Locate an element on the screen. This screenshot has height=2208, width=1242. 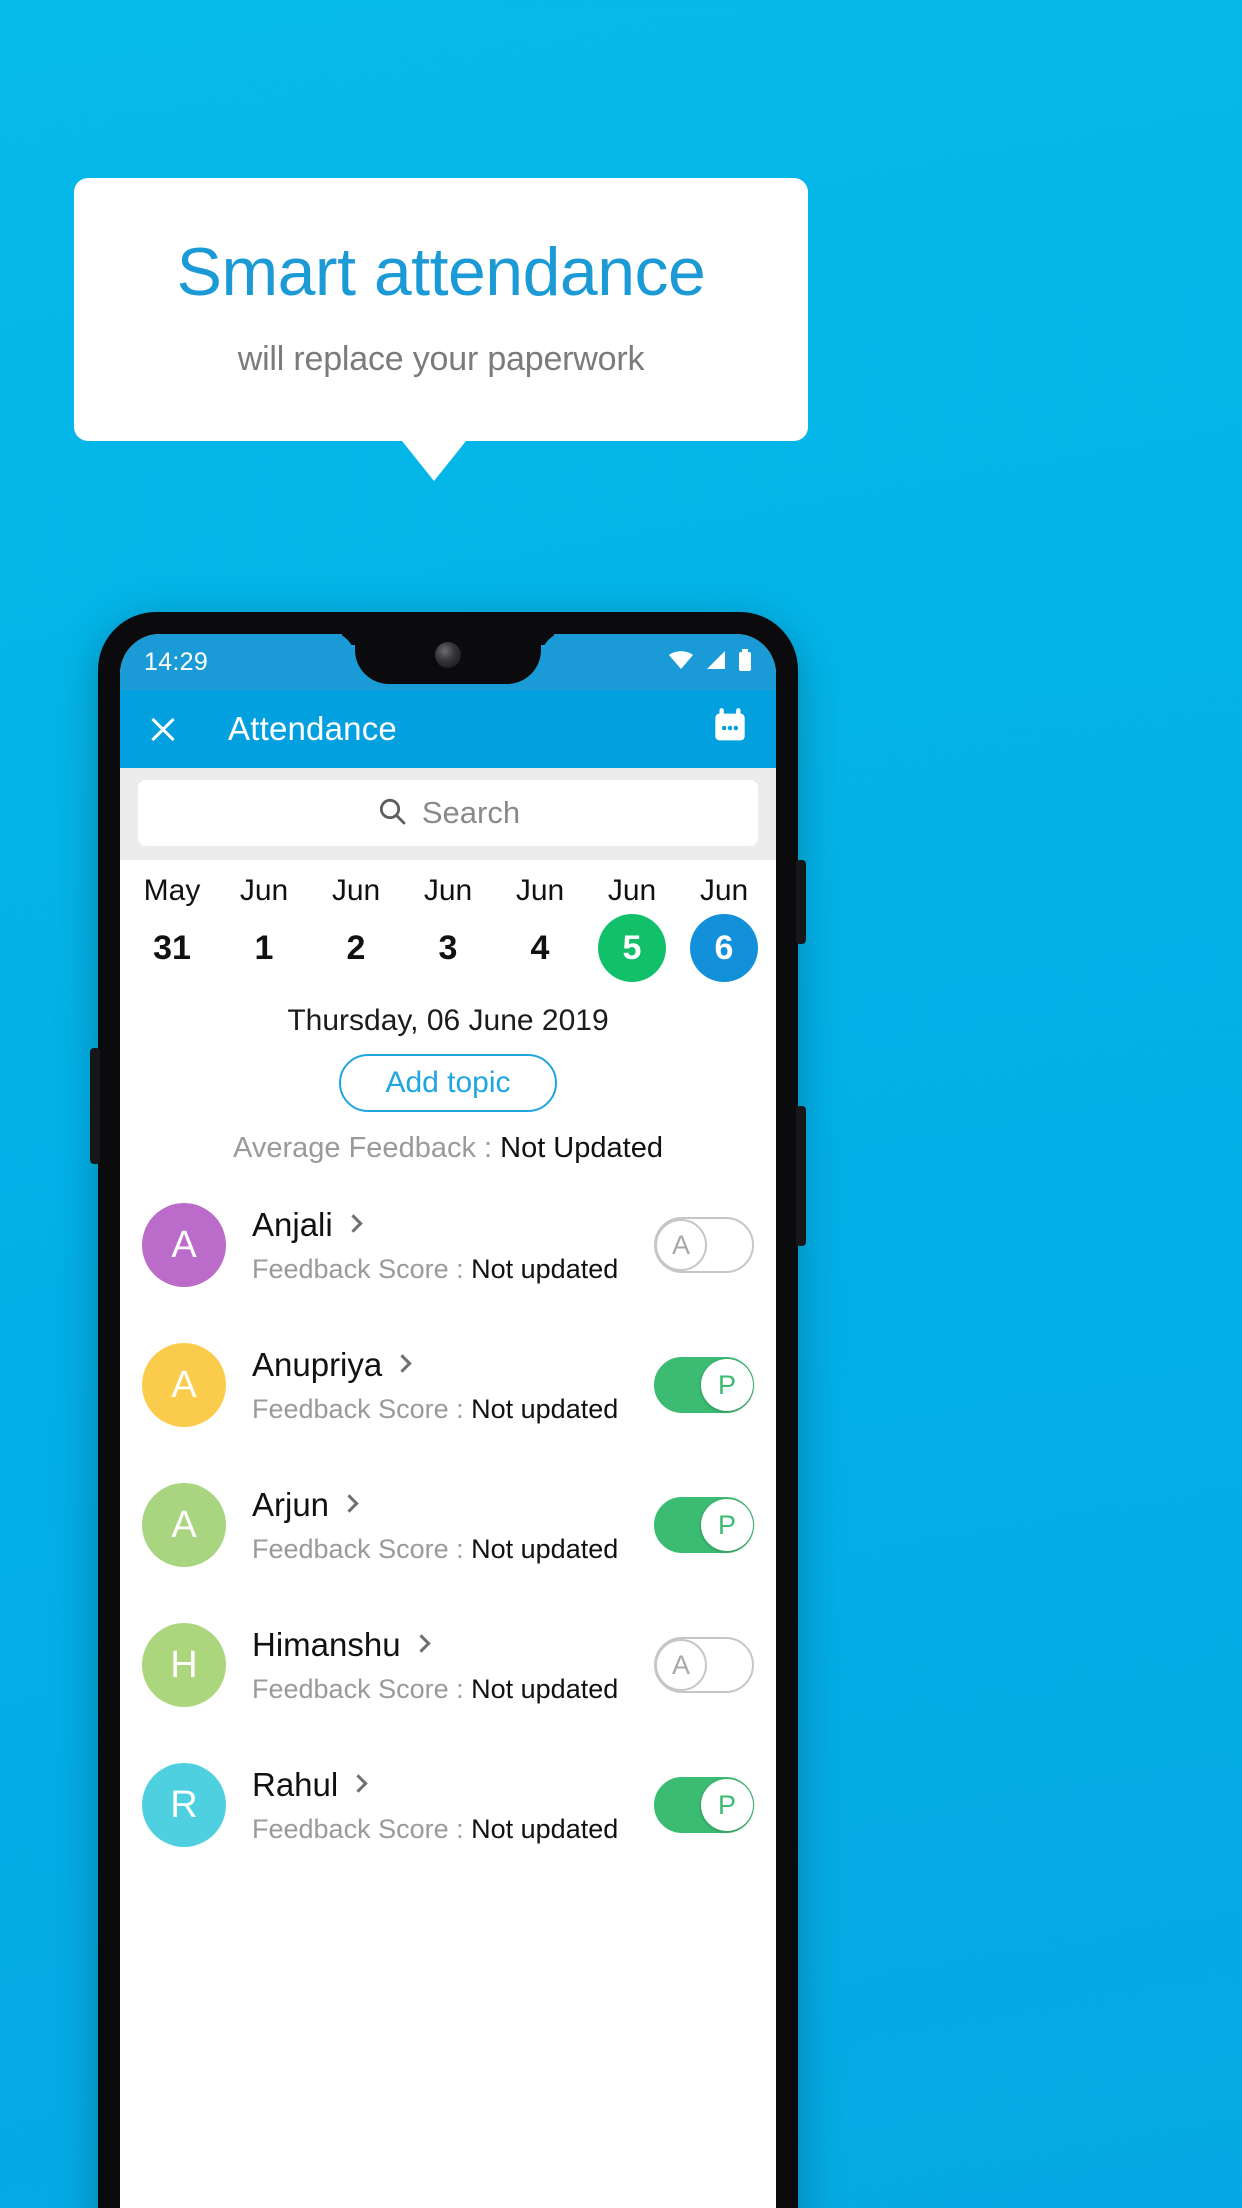
search-input: Search is located at coordinates (448, 813).